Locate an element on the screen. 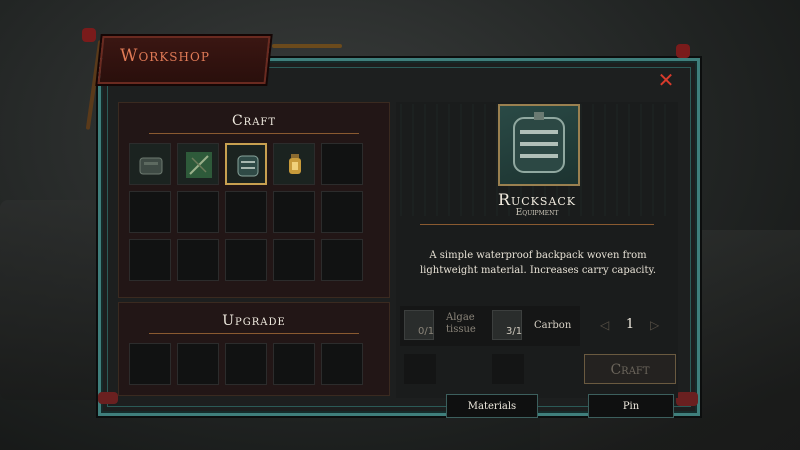 This screenshot has width=800, height=450. item-type: Equipment is located at coordinates (537, 213).